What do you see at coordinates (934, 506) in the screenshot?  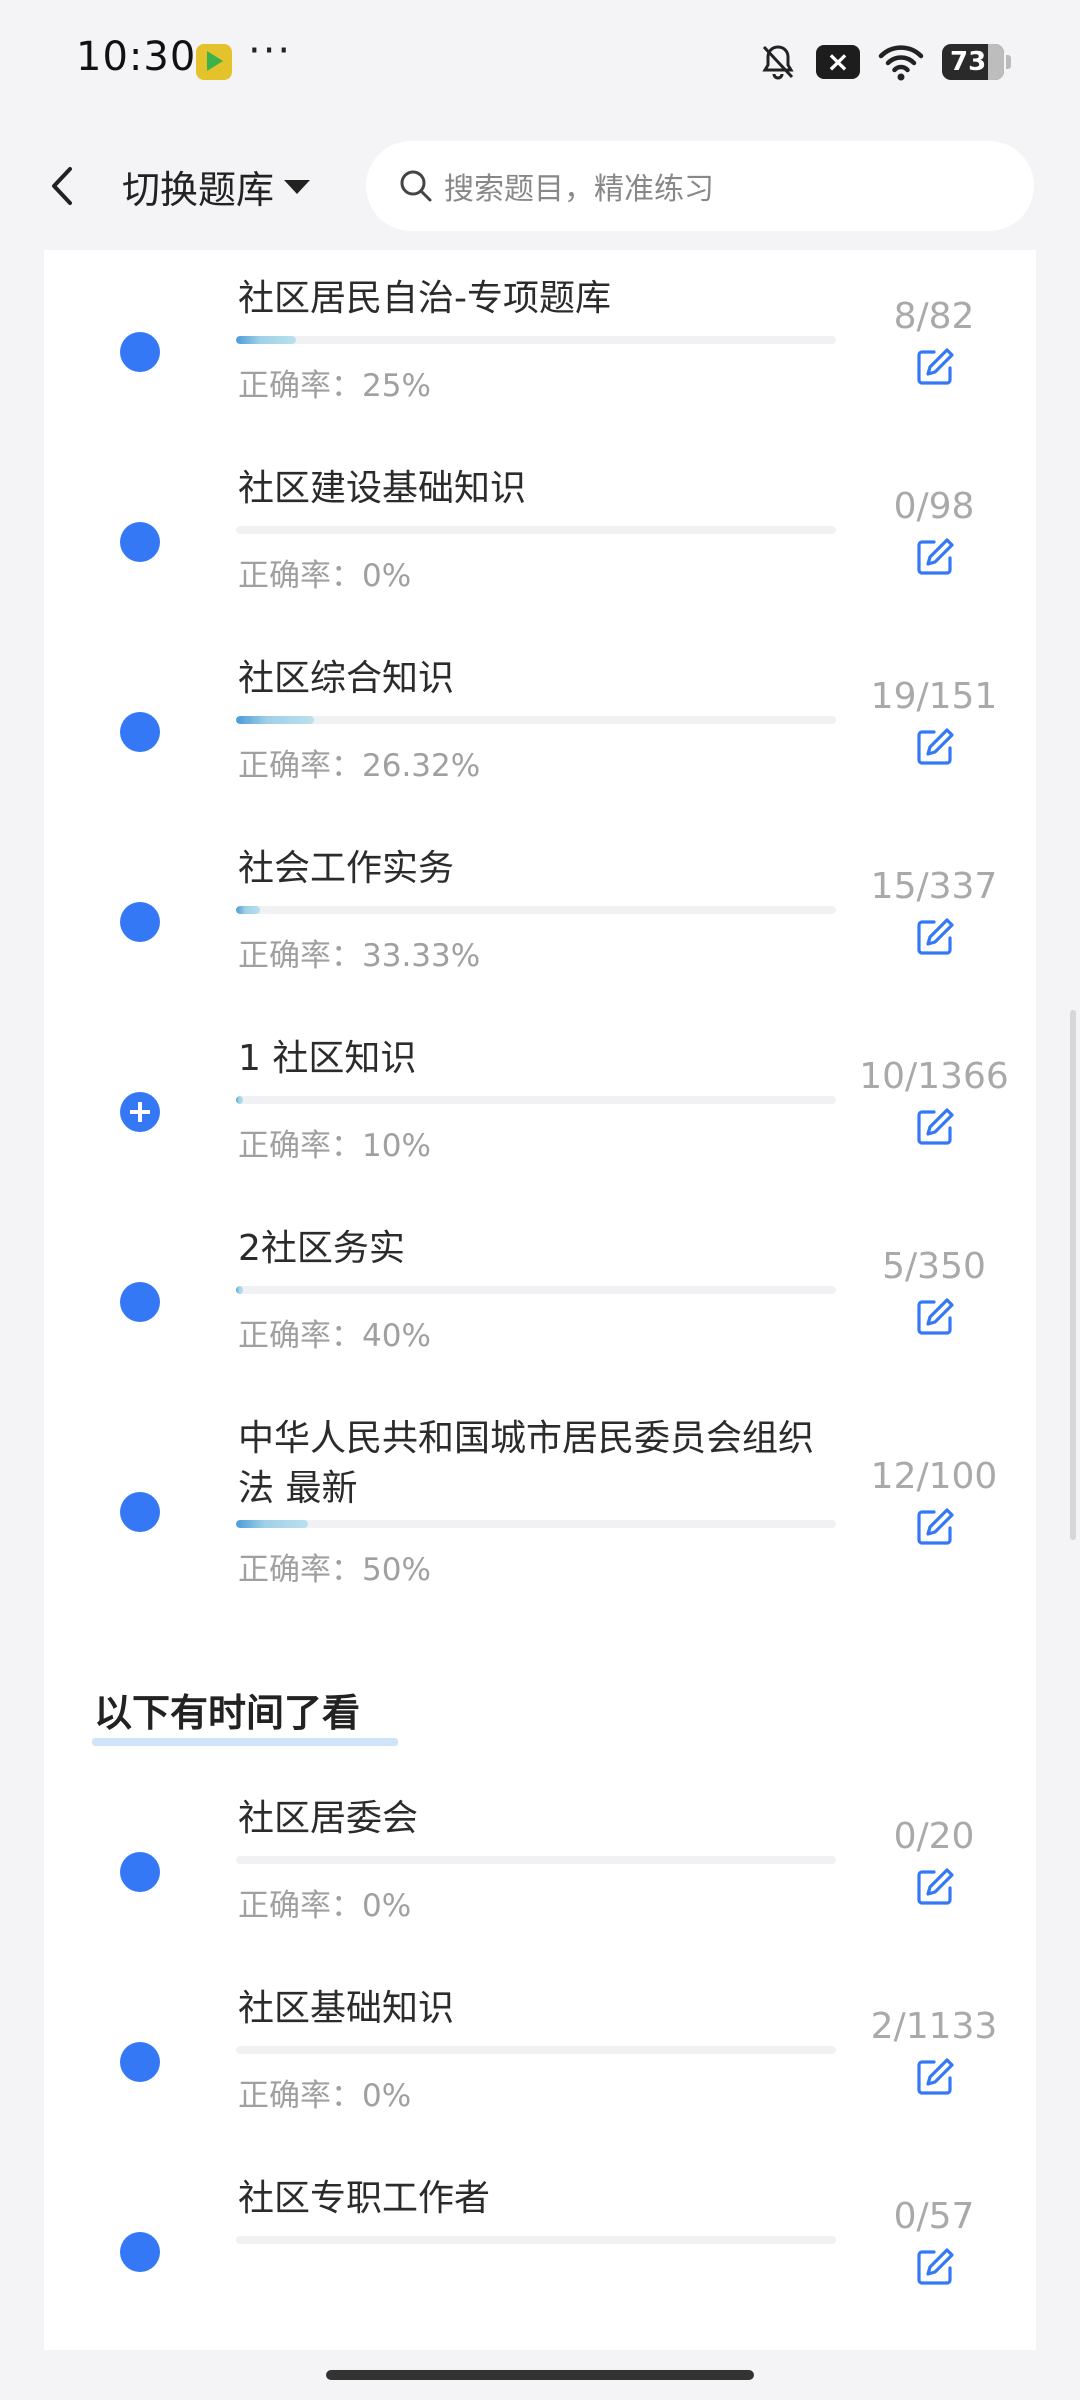 I see `progress-count: 0/98` at bounding box center [934, 506].